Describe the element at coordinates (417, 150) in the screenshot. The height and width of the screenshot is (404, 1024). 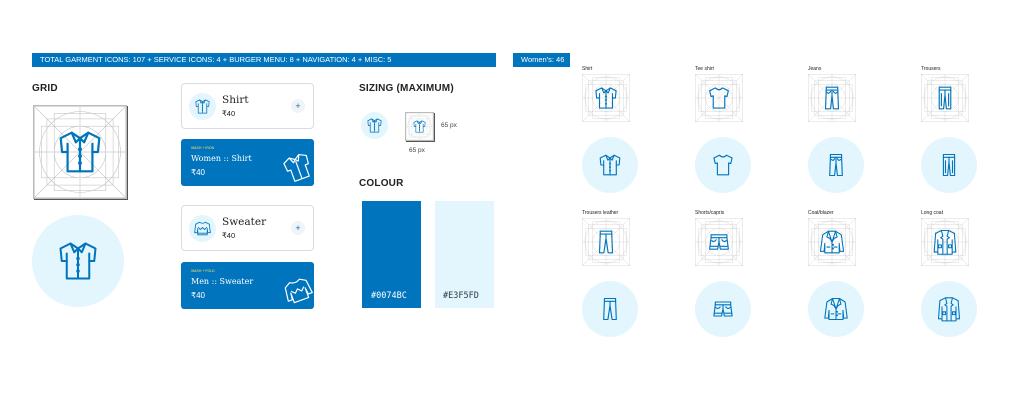
I see `sizing-height-label: 65 px` at that location.